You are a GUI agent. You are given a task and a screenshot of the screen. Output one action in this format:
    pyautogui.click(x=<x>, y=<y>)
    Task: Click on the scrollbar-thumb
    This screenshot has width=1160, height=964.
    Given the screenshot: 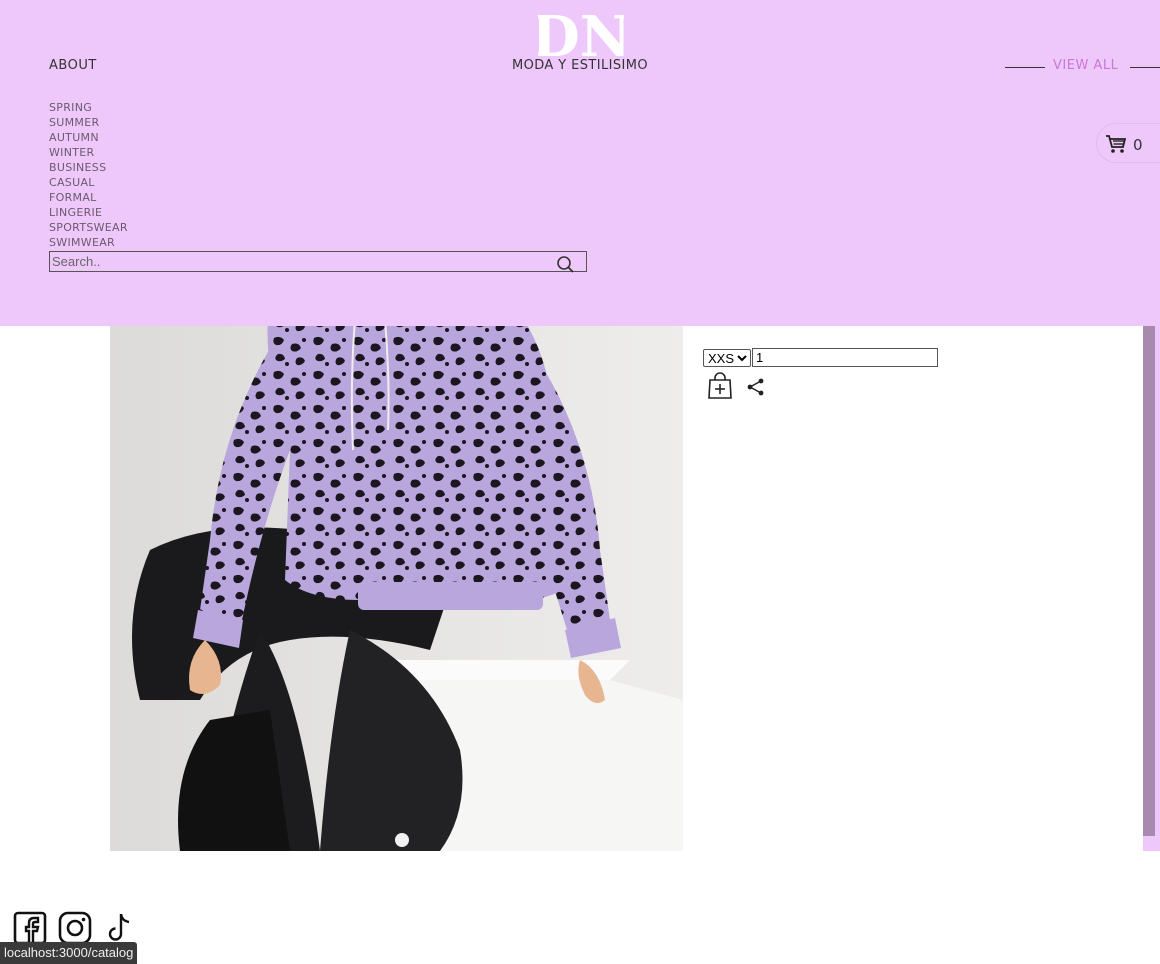 What is the action you would take?
    pyautogui.click(x=1149, y=581)
    